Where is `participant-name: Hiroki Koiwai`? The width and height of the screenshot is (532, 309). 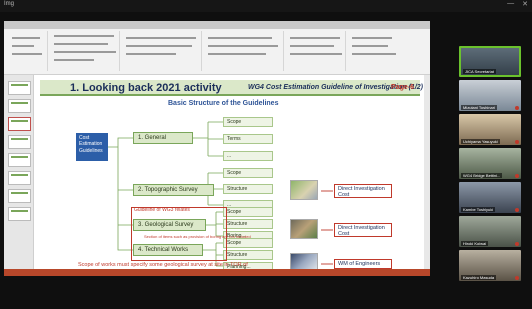 participant-name: Hiroki Koiwai is located at coordinates (475, 243).